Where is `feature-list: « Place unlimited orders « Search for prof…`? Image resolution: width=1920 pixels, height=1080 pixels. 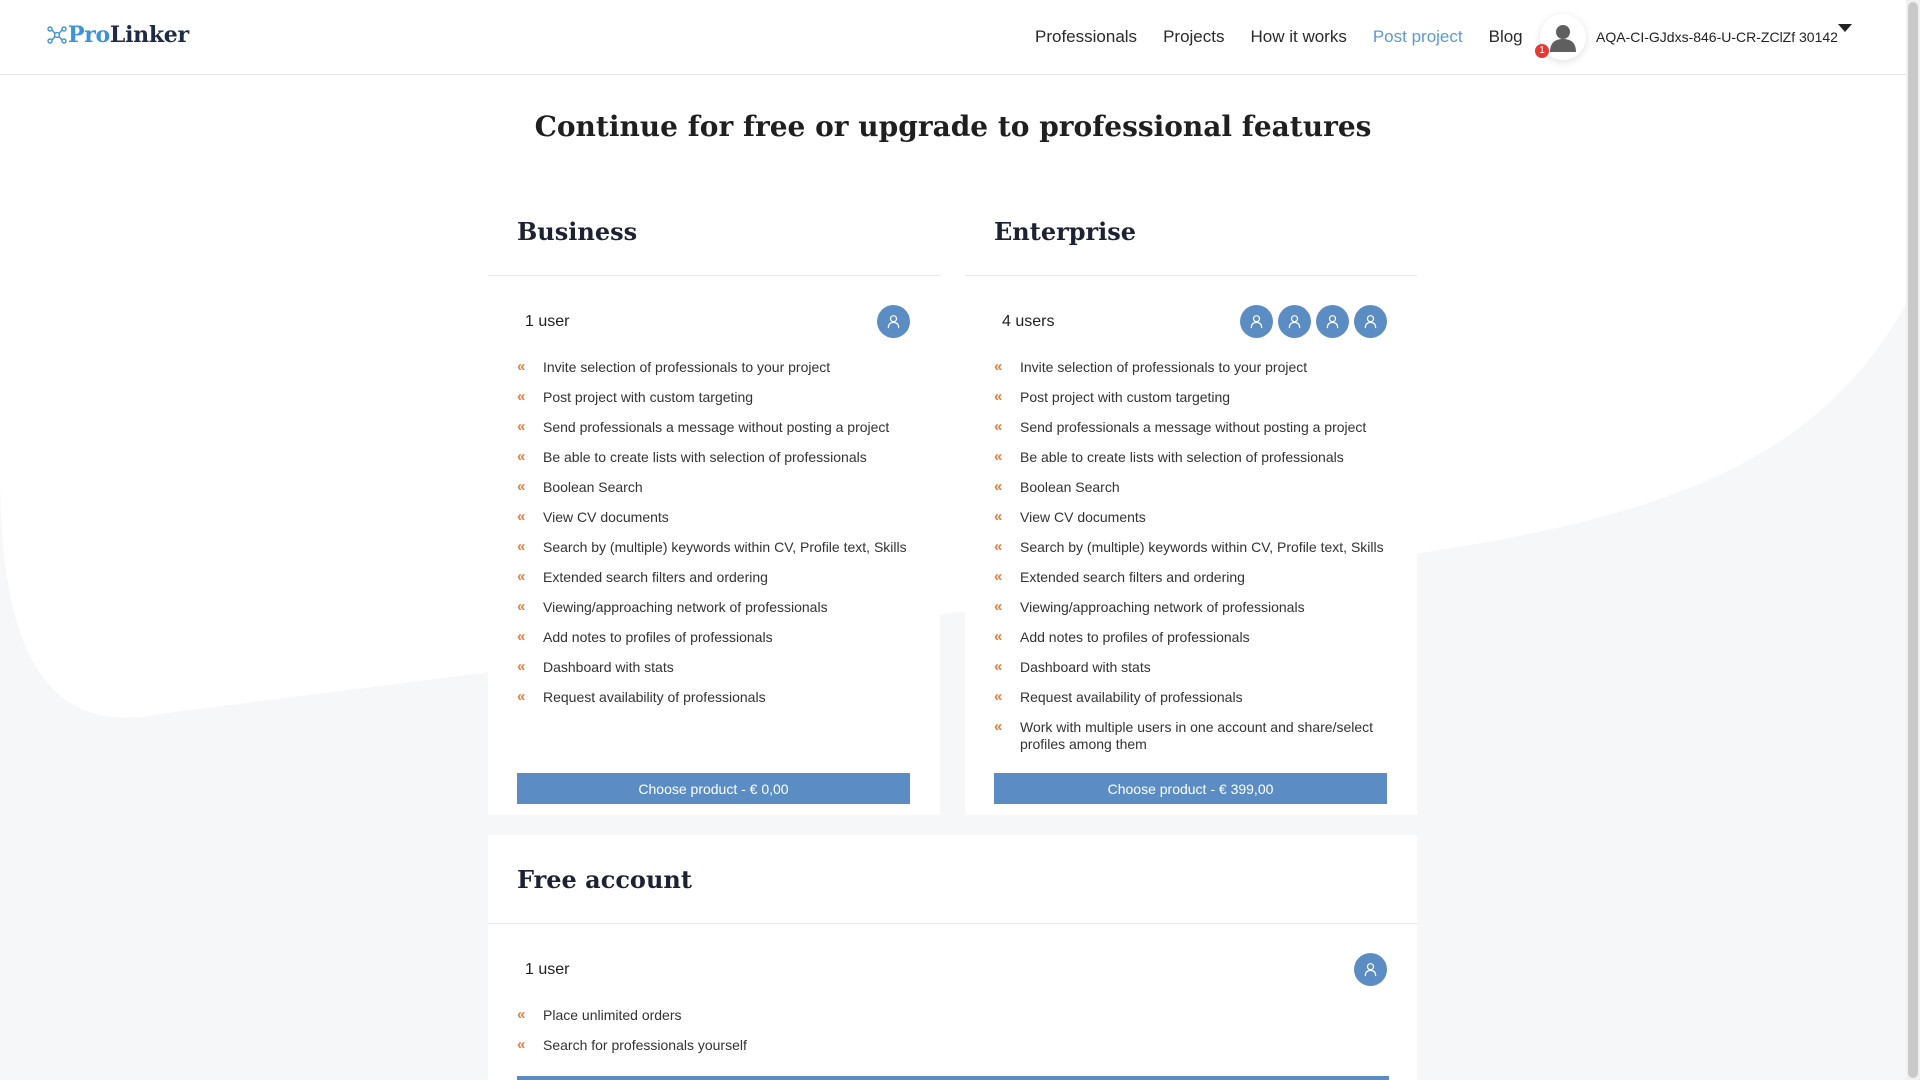 feature-list: « Place unlimited orders « Search for prof… is located at coordinates (717, 1036).